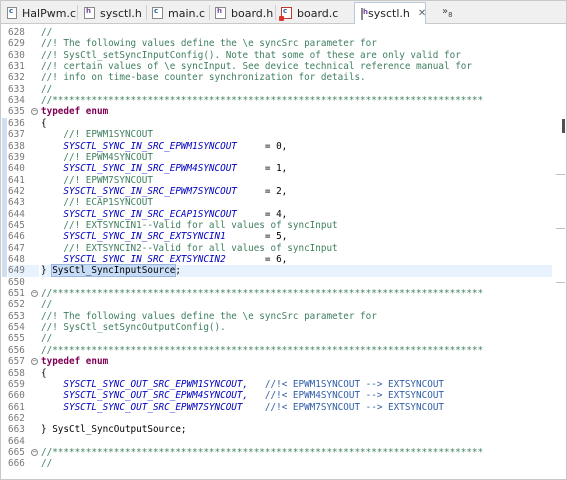  I want to click on line-number-text: 654, so click(16, 328).